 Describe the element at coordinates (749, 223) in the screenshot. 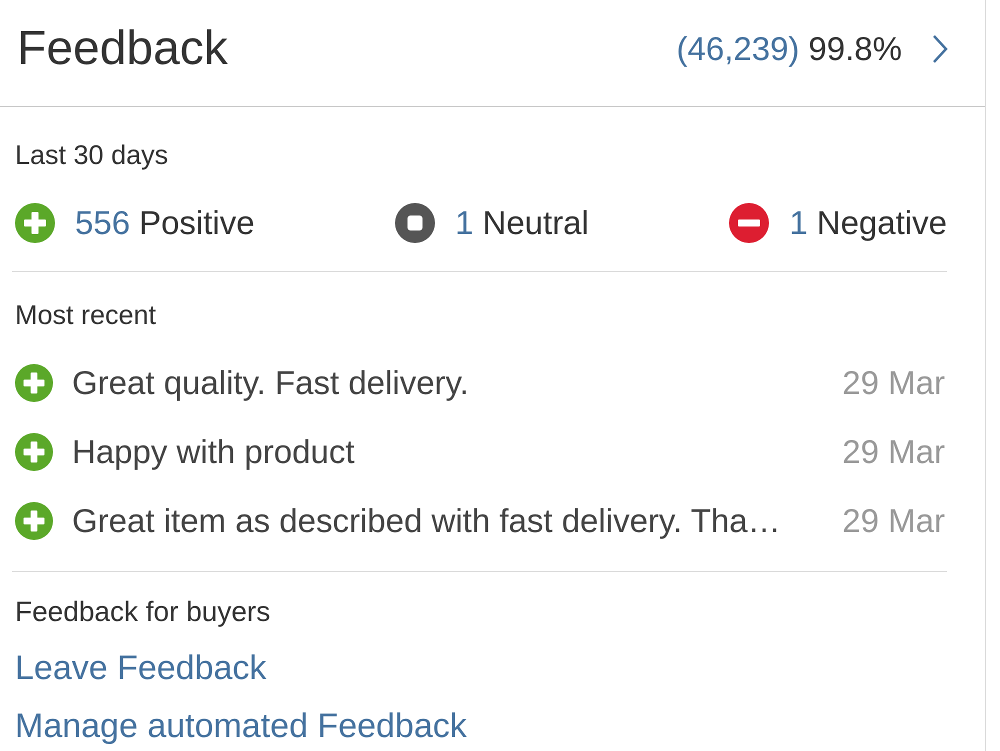

I see `minus-circle-icon` at that location.